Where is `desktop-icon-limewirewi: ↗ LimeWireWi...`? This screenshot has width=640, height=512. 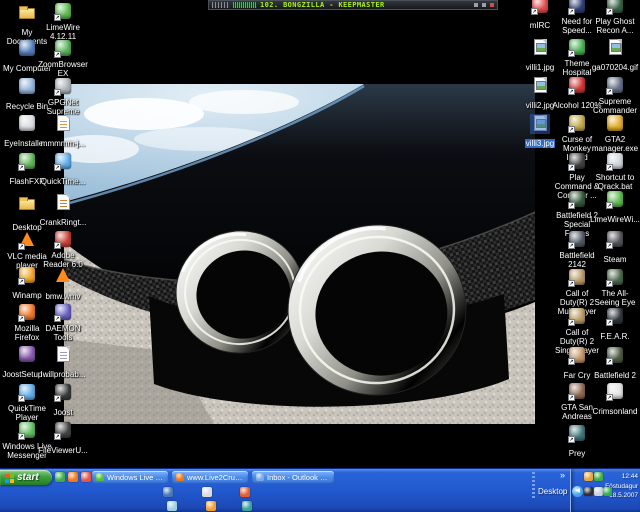
desktop-icon-limewirewi: ↗ LimeWireWi... is located at coordinates (614, 208).